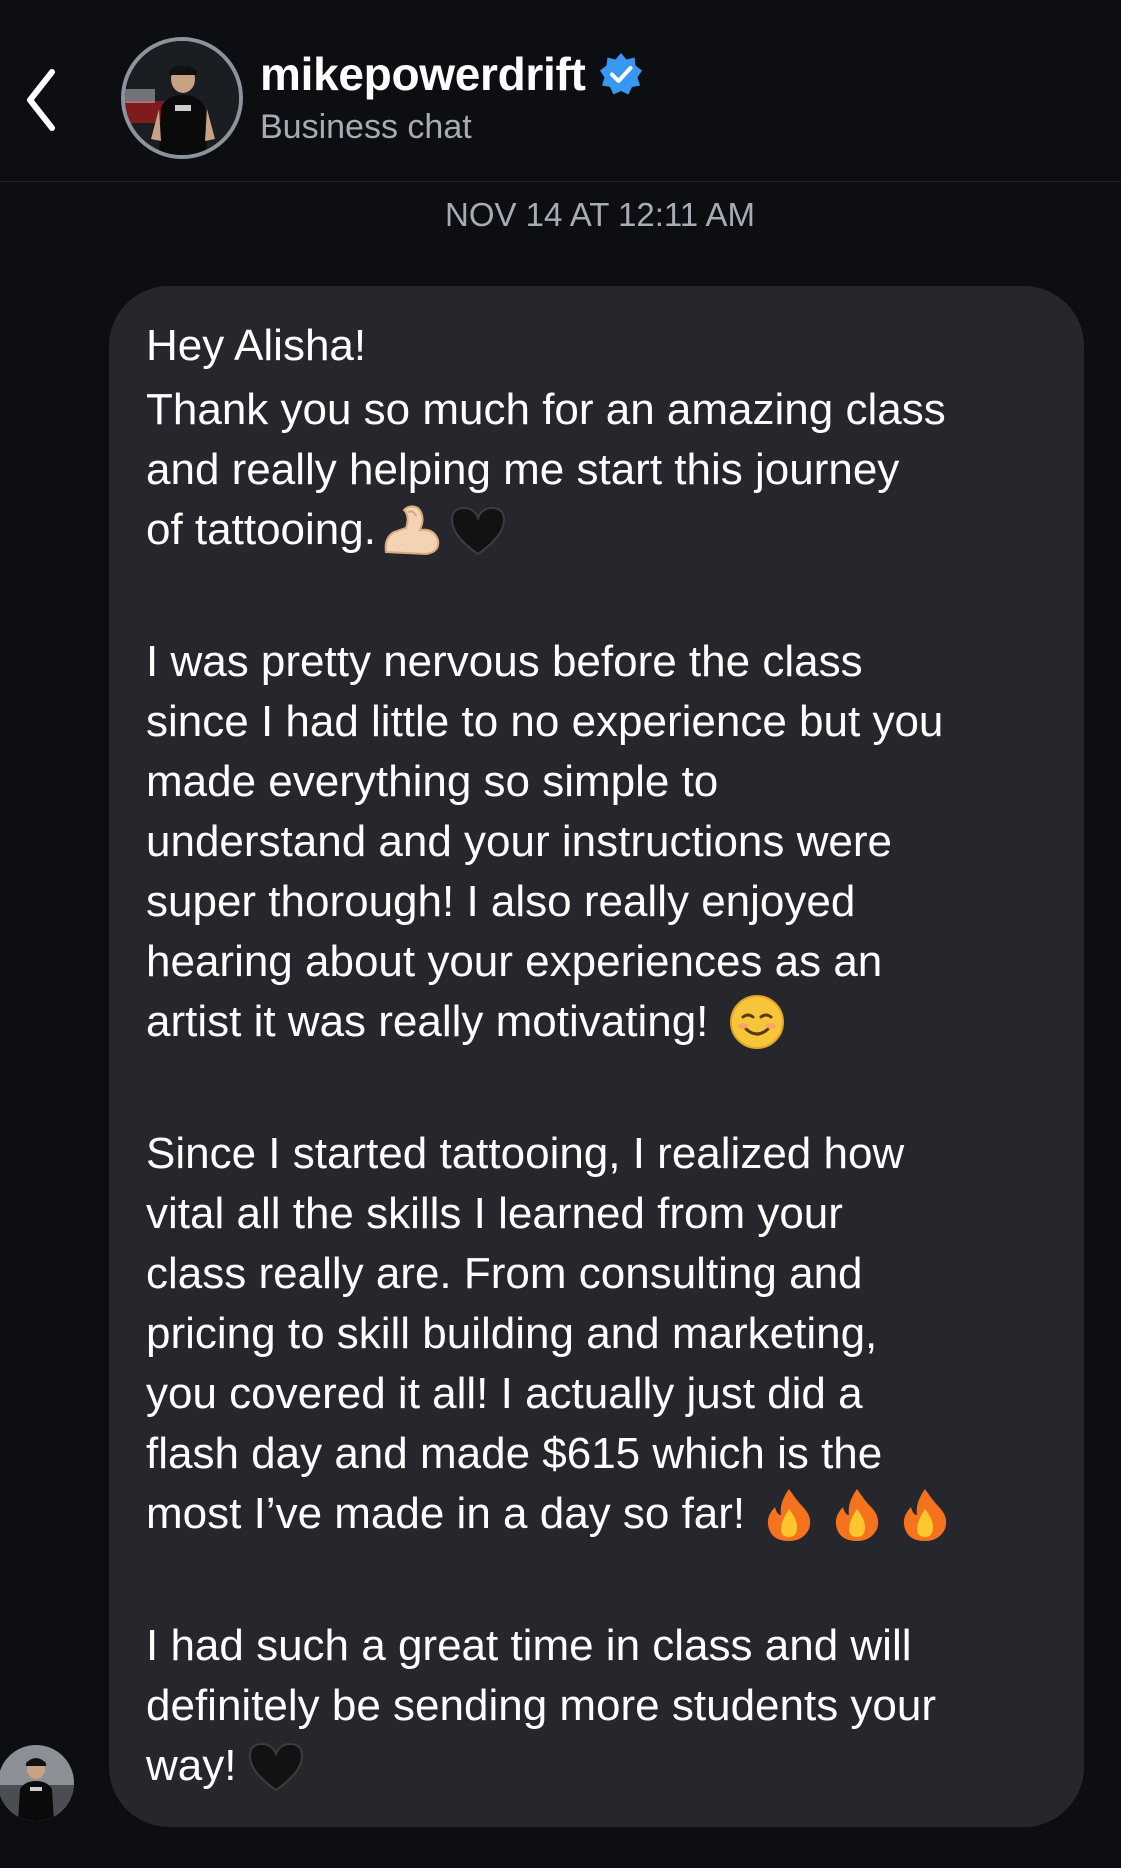 The image size is (1121, 1868). I want to click on chat-header: mikepowerdrift Business chat, so click(560, 91).